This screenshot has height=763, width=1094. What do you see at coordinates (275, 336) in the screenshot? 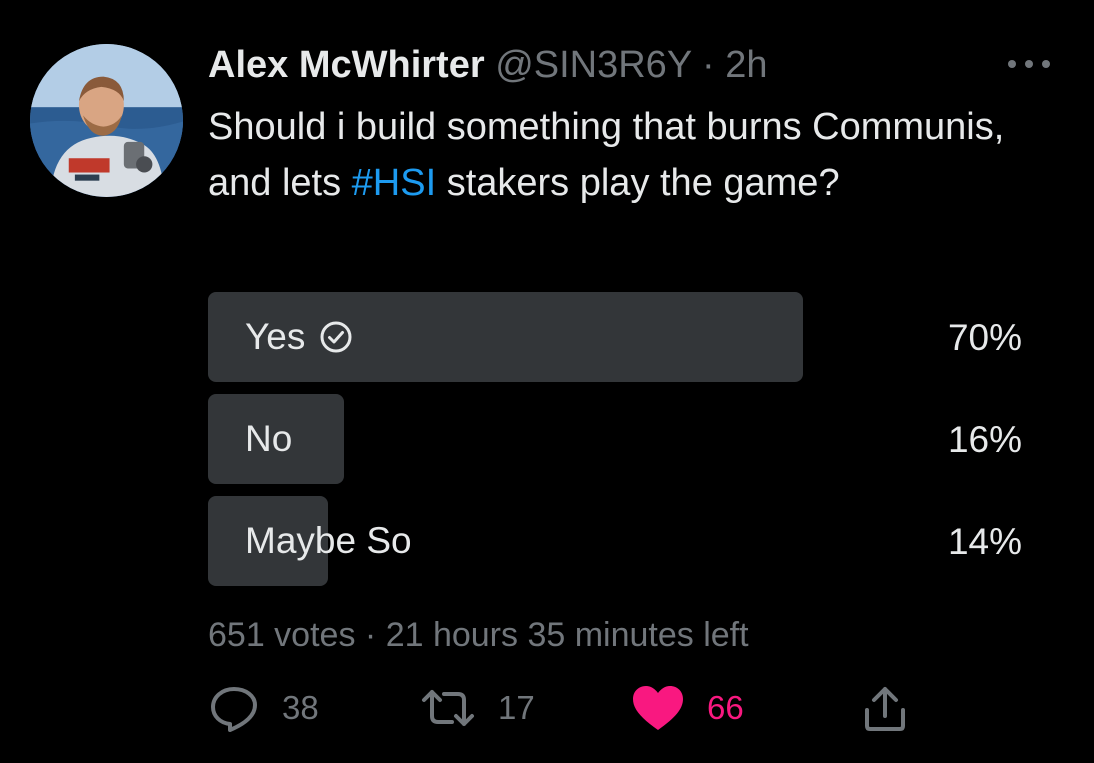
I see `poll-option-label: Yes` at bounding box center [275, 336].